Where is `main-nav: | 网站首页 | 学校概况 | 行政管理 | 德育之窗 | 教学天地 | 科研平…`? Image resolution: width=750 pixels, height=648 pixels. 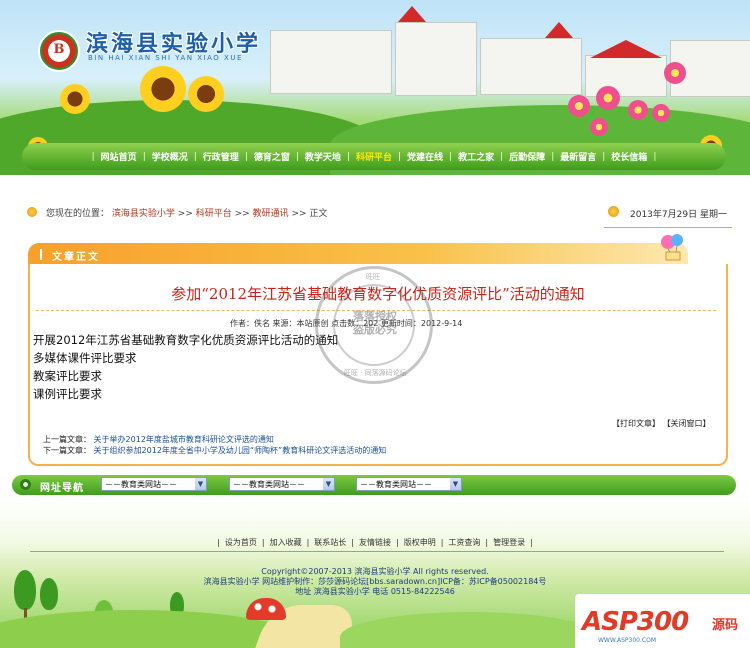
main-nav: | 网站首页 | 学校概况 | 行政管理 | 德育之窗 | 教学天地 | 科研平… is located at coordinates (374, 156).